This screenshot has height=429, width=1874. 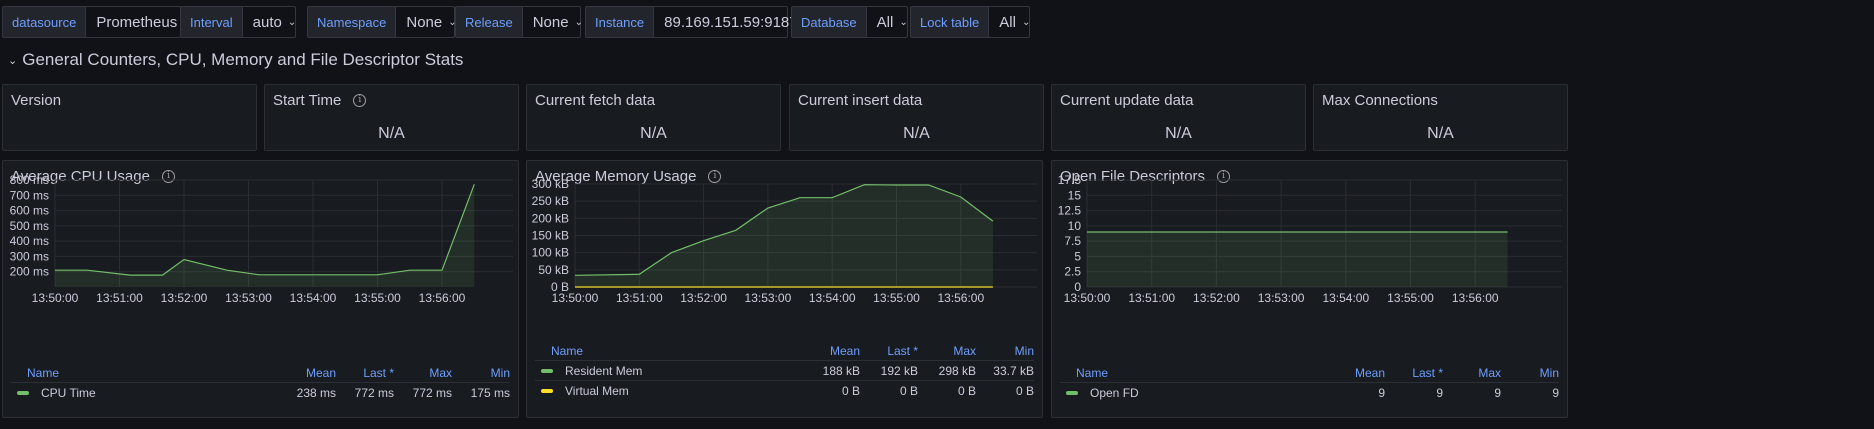 I want to click on x-tick-label: 13:51:00, so click(x=639, y=298).